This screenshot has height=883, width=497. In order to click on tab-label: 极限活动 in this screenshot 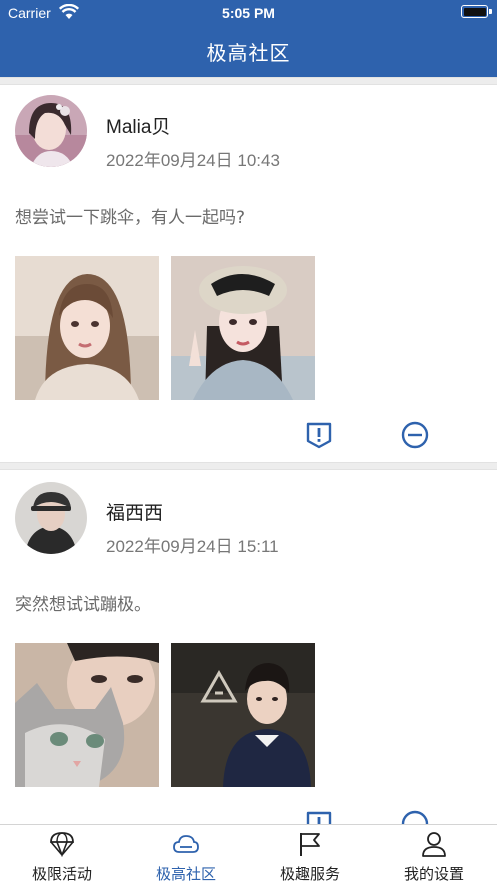, I will do `click(61, 874)`.